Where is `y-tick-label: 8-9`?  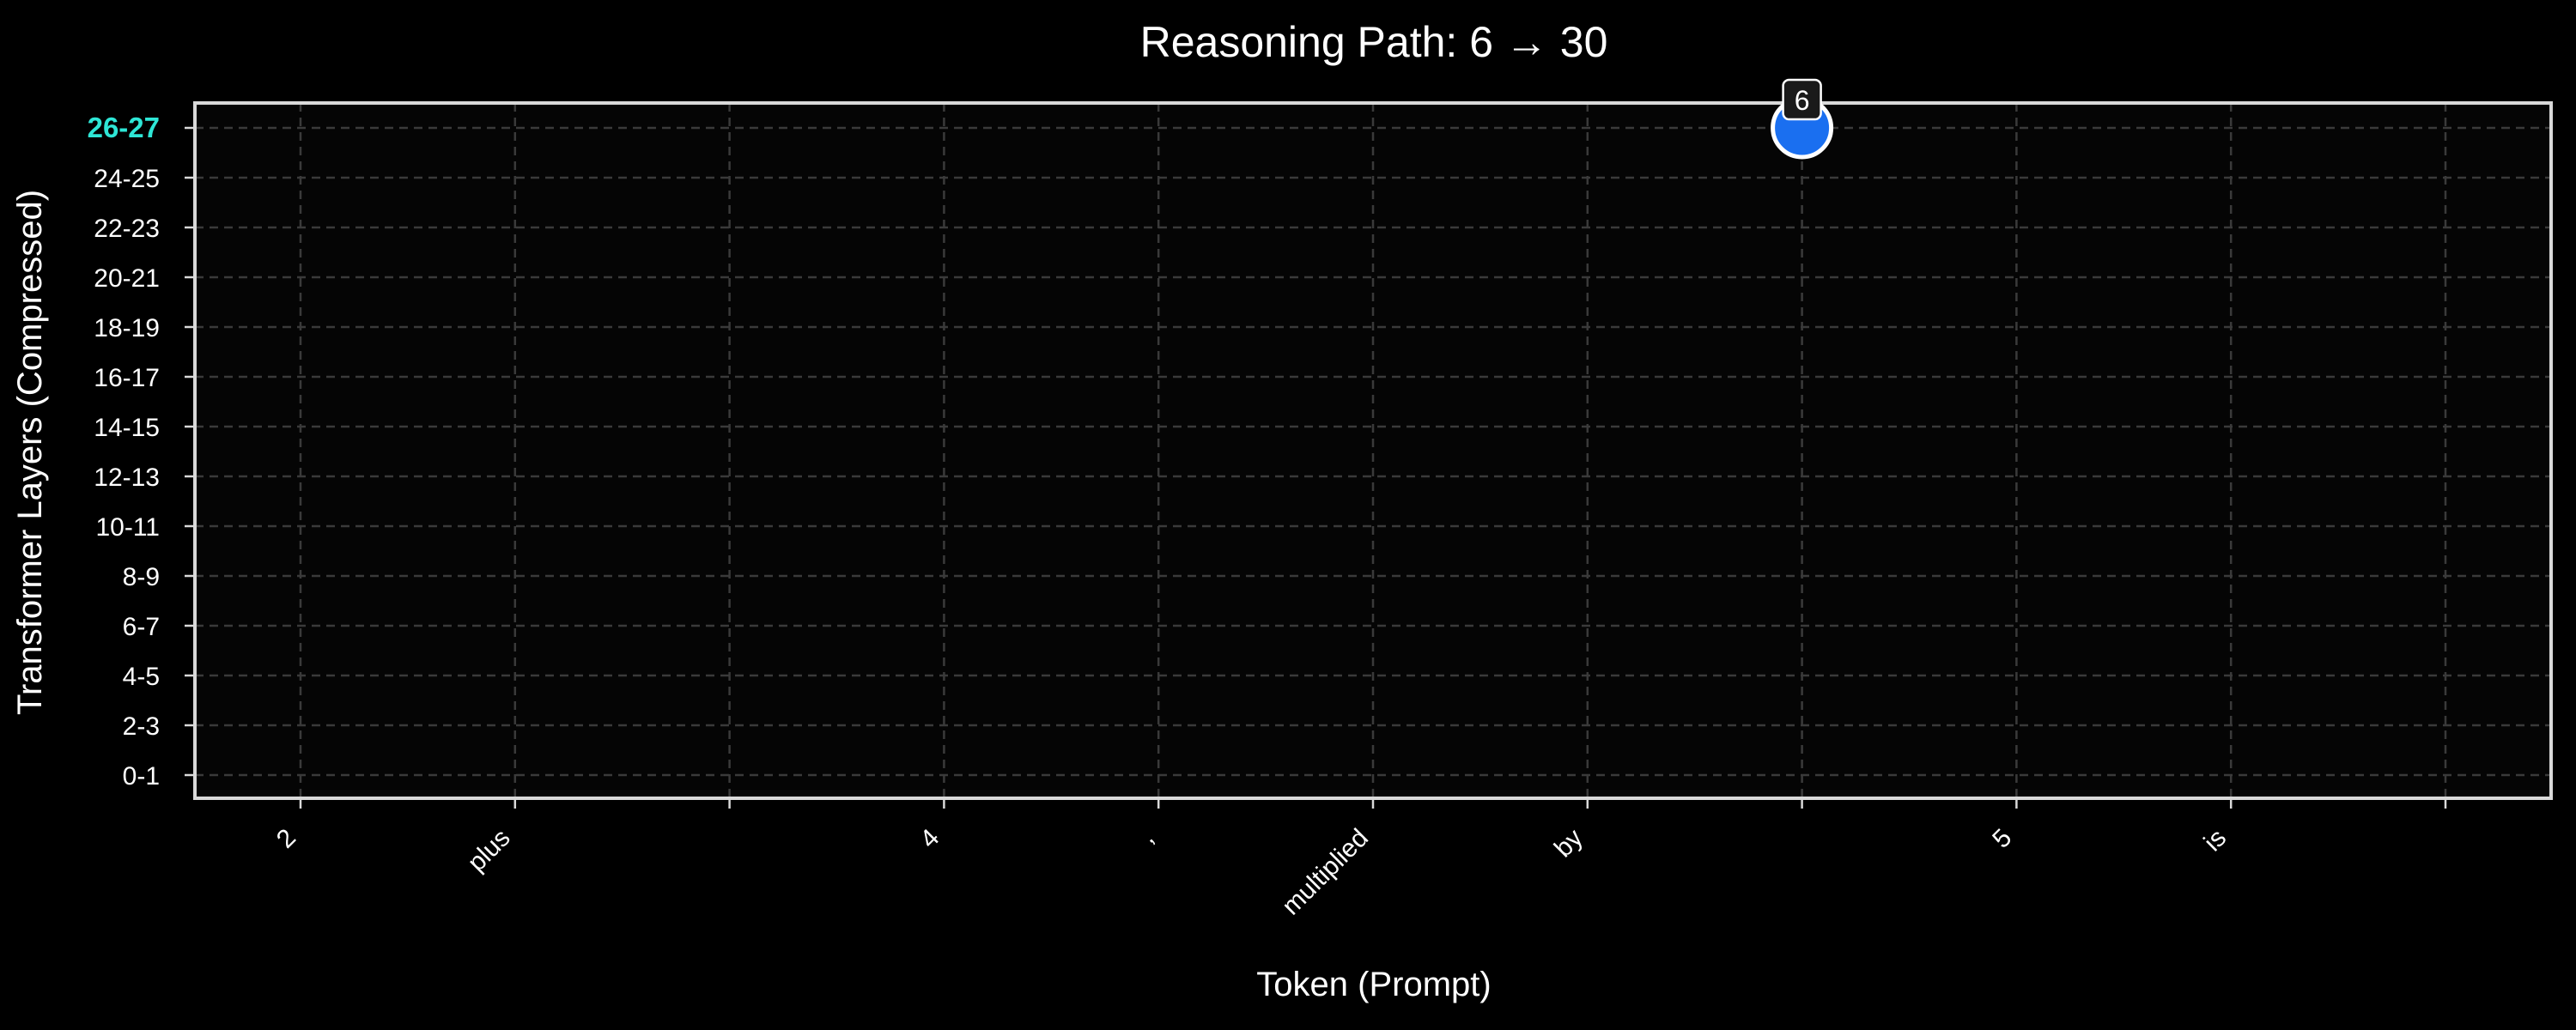 y-tick-label: 8-9 is located at coordinates (142, 577).